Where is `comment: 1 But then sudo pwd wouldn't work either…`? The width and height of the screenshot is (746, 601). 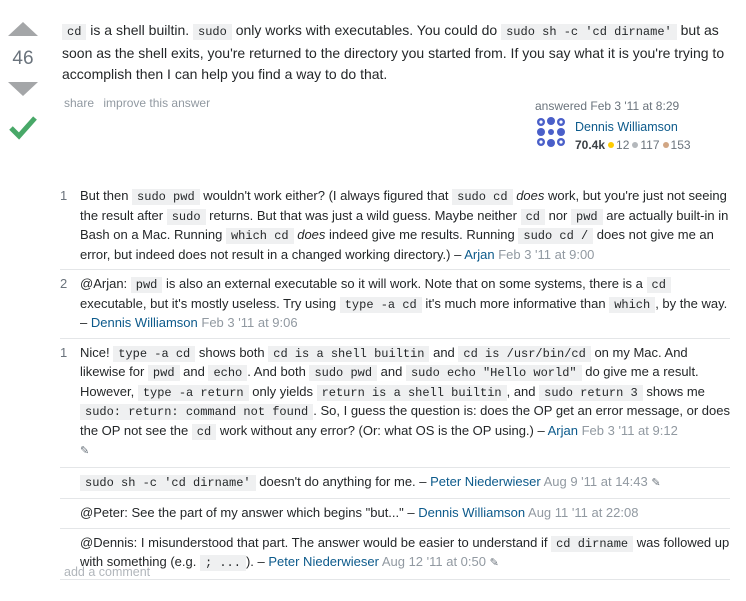 comment: 1 But then sudo pwd wouldn't work either… is located at coordinates (395, 226).